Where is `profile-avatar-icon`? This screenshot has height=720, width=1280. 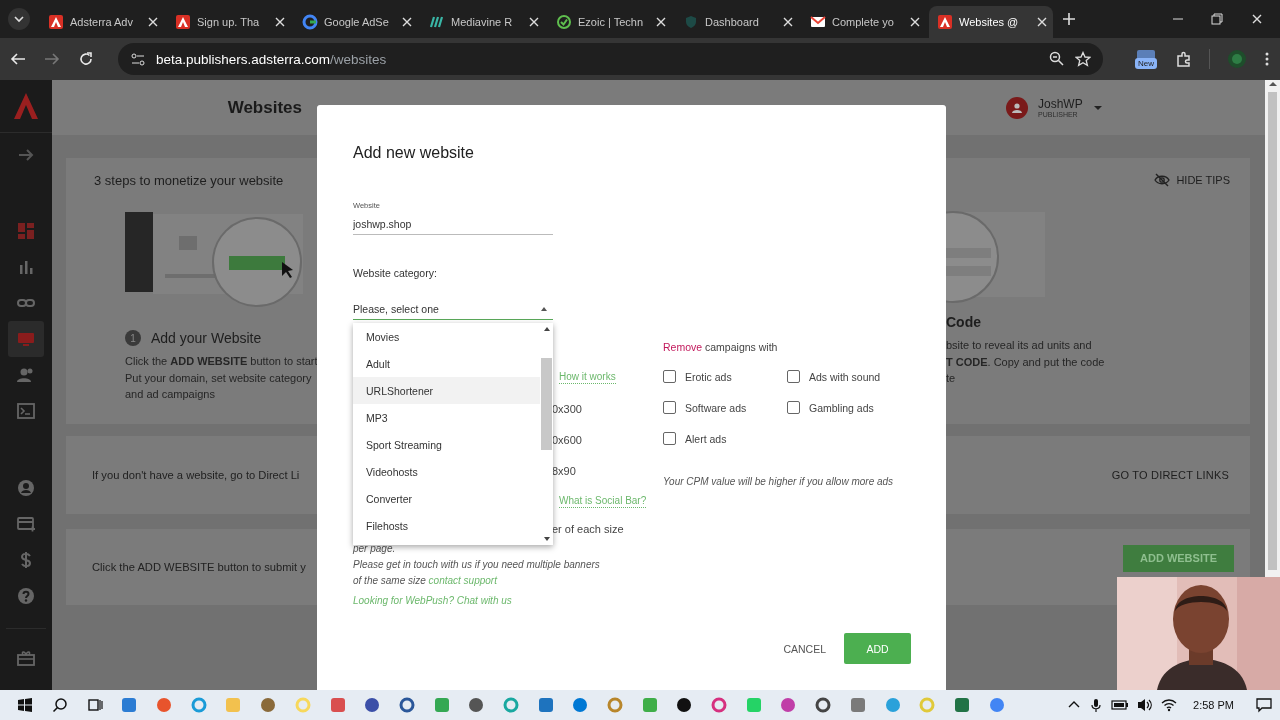
profile-avatar-icon is located at coordinates (1237, 59).